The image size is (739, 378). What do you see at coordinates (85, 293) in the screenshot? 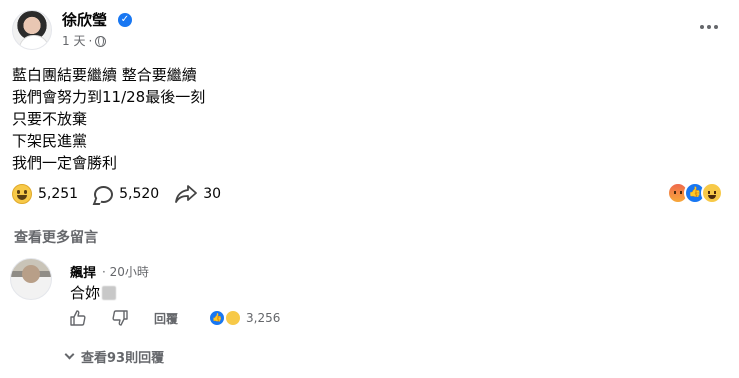
I see `comment-text-content: 合妳` at bounding box center [85, 293].